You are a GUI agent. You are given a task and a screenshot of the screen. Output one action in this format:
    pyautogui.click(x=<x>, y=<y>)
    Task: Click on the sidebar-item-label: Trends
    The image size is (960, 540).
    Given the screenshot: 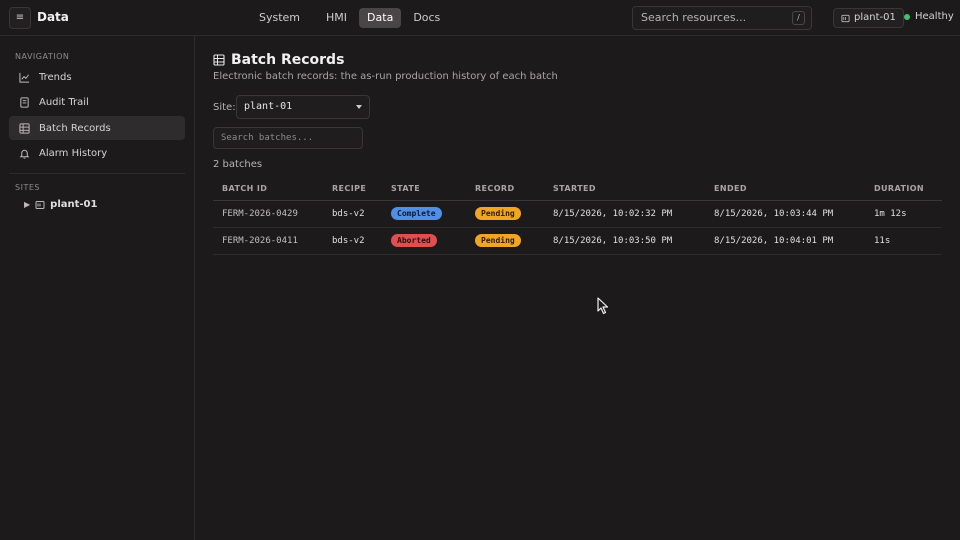 What is the action you would take?
    pyautogui.click(x=55, y=77)
    